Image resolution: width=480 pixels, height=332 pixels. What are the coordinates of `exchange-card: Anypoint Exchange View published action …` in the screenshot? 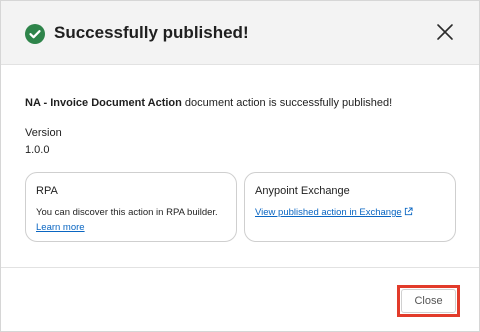 It's located at (350, 207).